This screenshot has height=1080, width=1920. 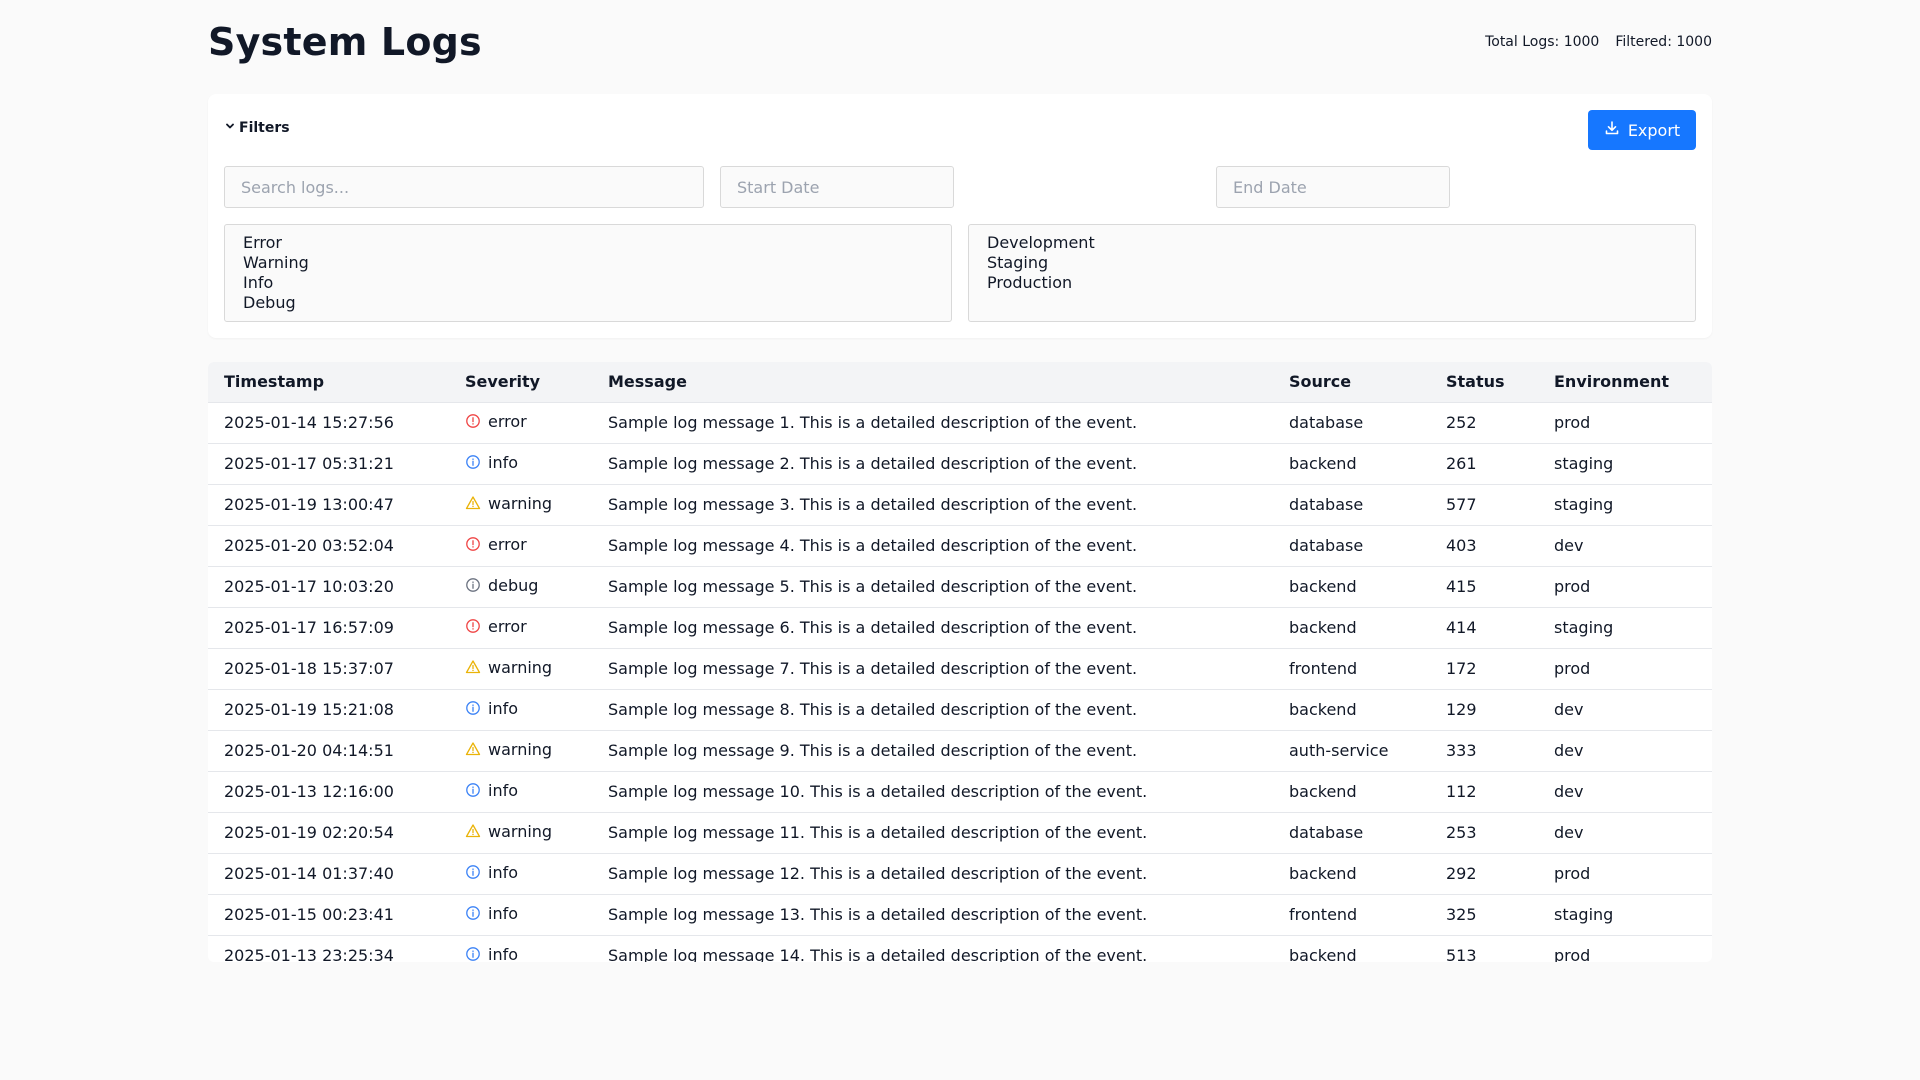 What do you see at coordinates (1484, 504) in the screenshot?
I see `status-cell: 577` at bounding box center [1484, 504].